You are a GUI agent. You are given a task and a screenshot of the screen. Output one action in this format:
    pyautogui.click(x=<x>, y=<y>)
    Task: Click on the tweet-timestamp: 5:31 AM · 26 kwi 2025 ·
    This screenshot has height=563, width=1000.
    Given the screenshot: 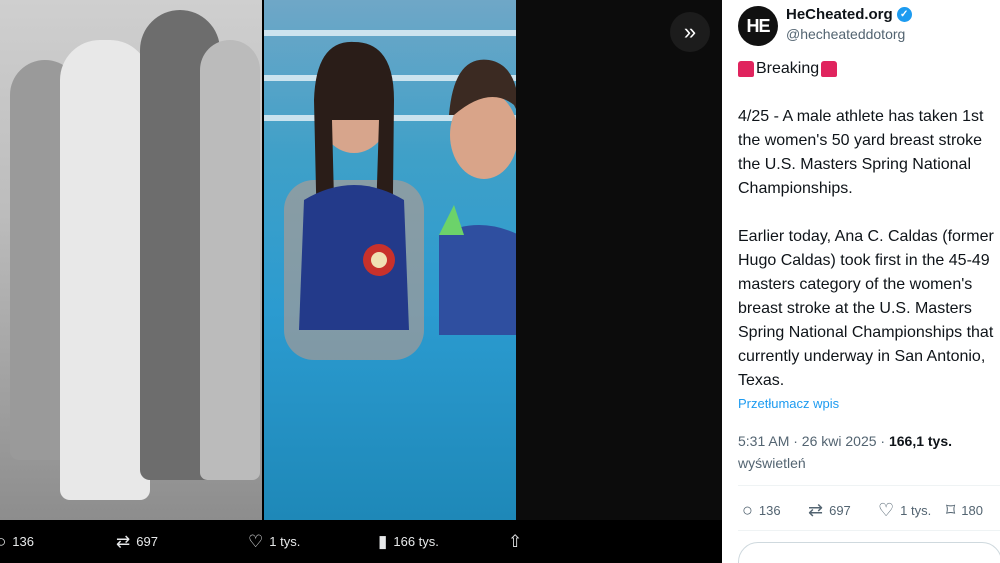 What is the action you would take?
    pyautogui.click(x=813, y=441)
    